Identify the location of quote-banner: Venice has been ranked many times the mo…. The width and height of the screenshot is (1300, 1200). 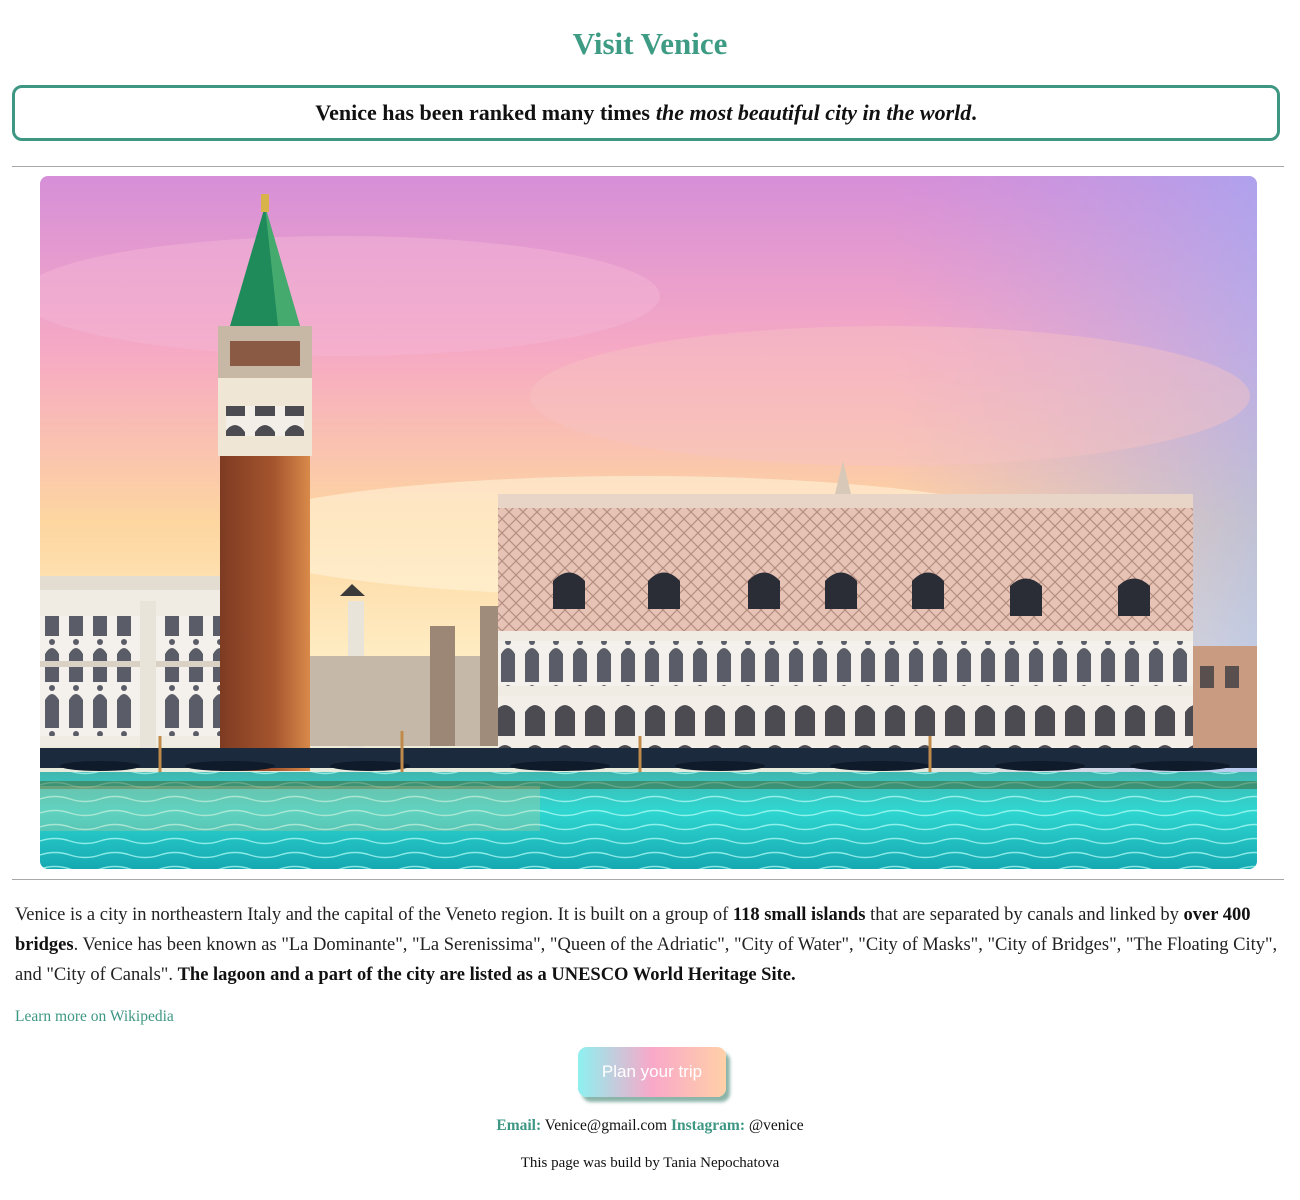
(646, 113).